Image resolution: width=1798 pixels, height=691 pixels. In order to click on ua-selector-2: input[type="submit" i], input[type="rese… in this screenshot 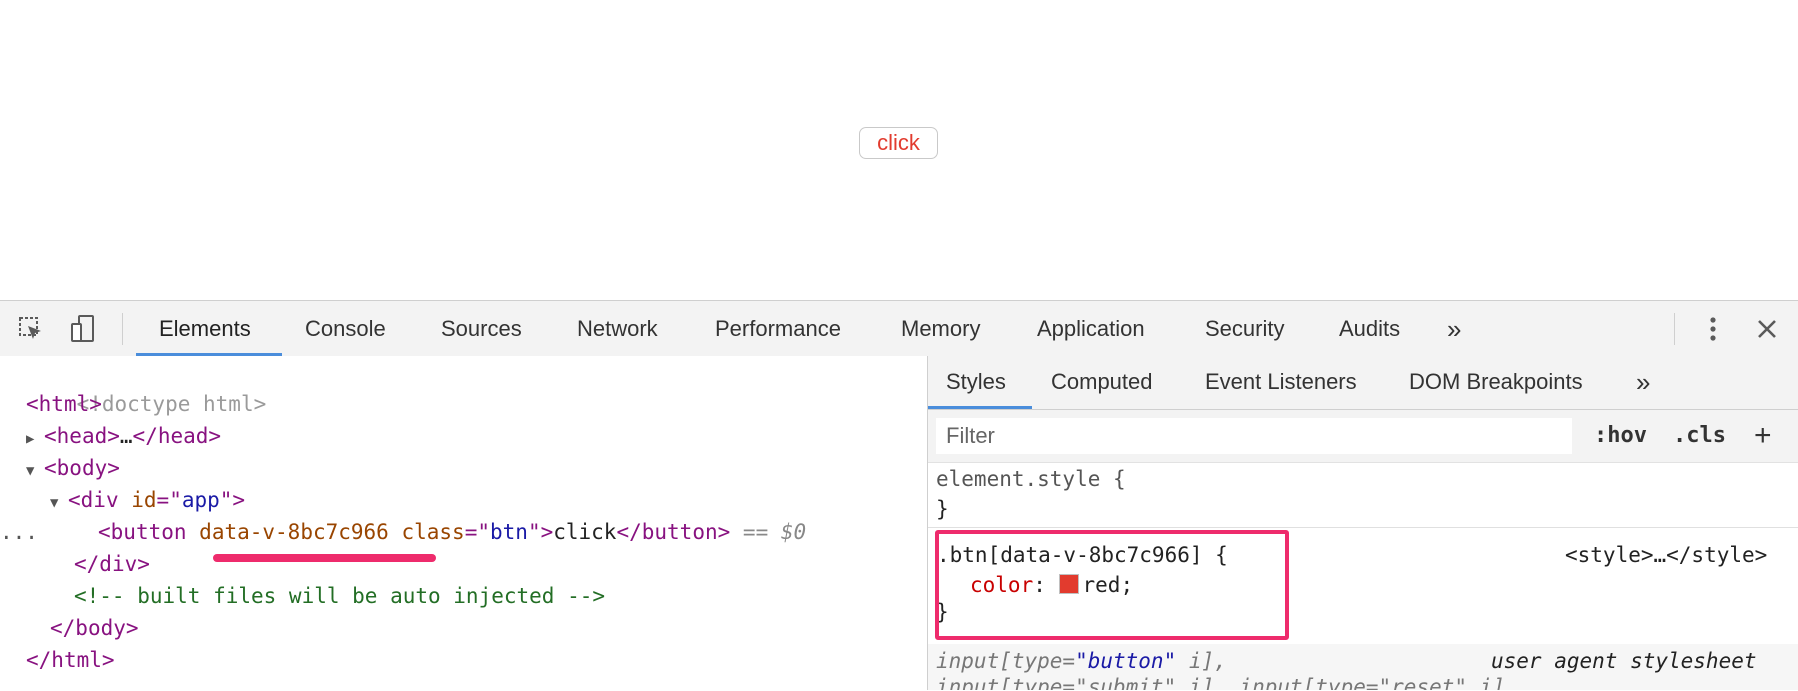, I will do `click(1227, 681)`.